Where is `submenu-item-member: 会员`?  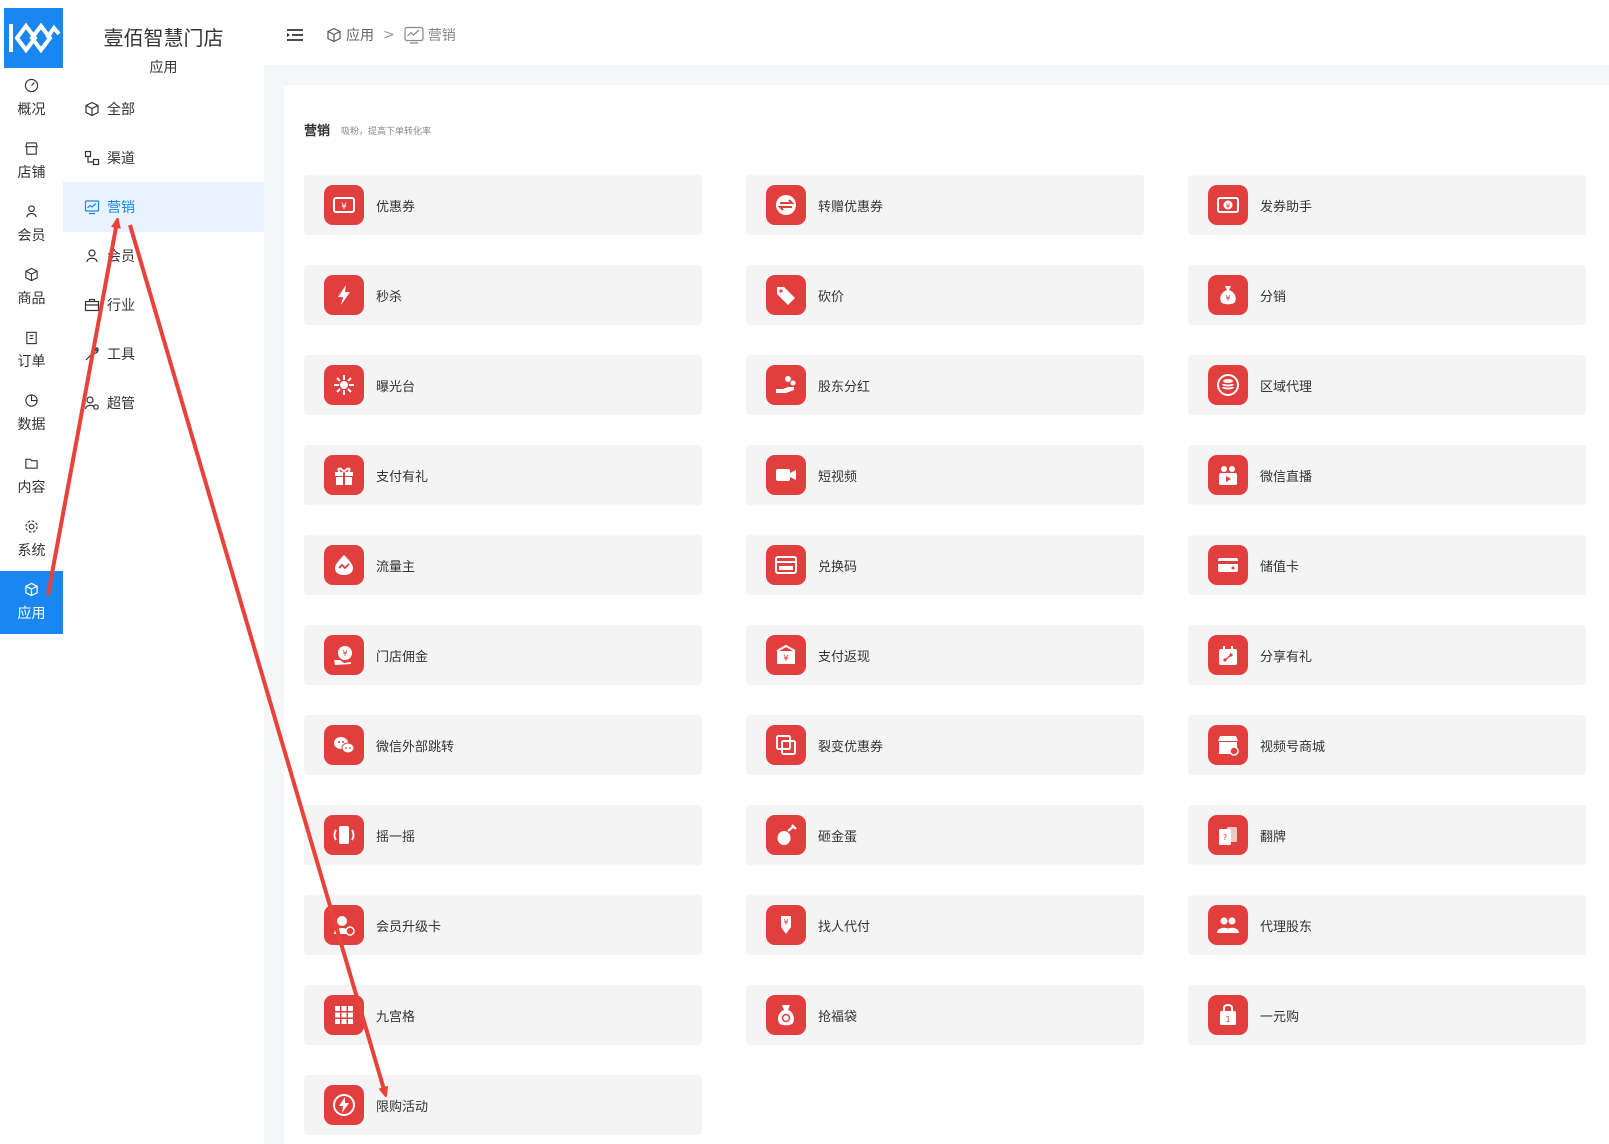 submenu-item-member: 会员 is located at coordinates (163, 256).